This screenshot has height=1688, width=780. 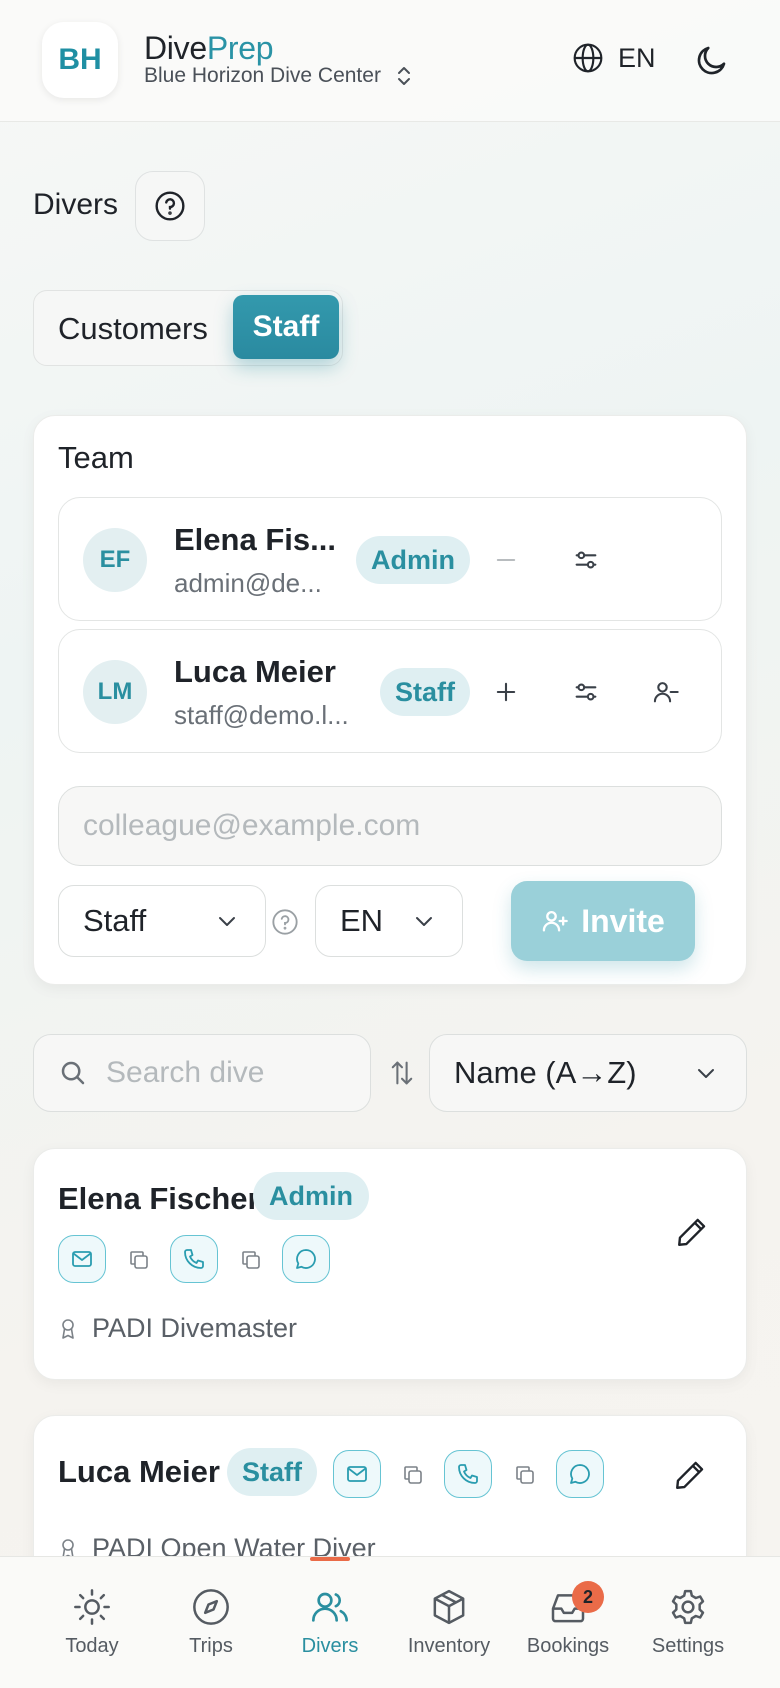 I want to click on center-switcher: Blue Horizon Dive Center, so click(x=278, y=76).